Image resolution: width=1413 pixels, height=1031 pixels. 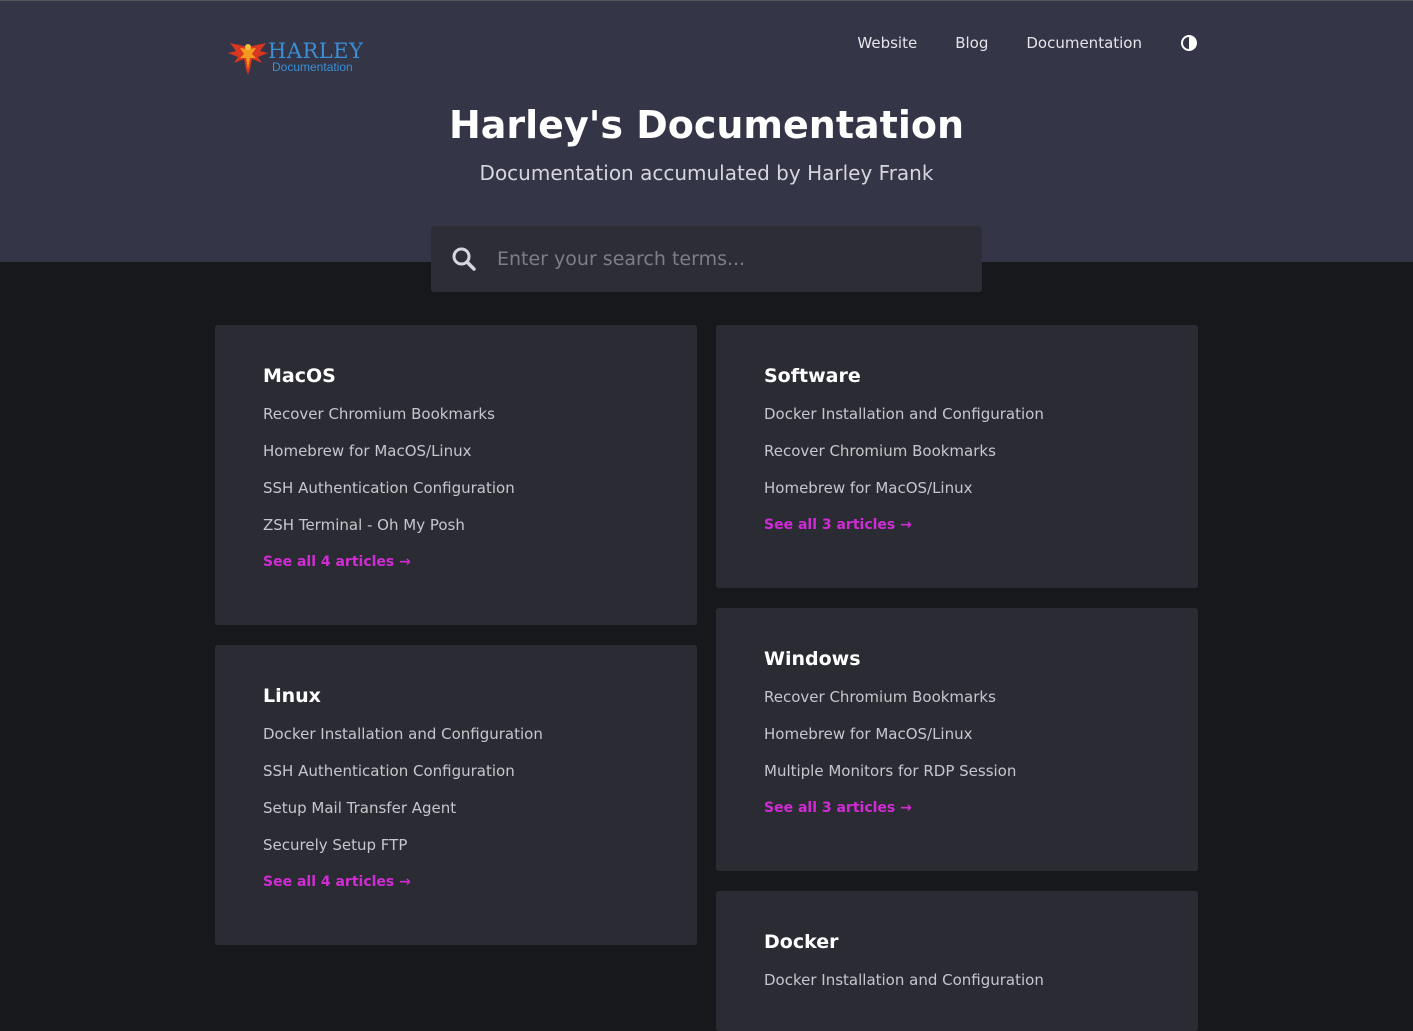 What do you see at coordinates (335, 845) in the screenshot?
I see `article-link: Securely Setup FTP` at bounding box center [335, 845].